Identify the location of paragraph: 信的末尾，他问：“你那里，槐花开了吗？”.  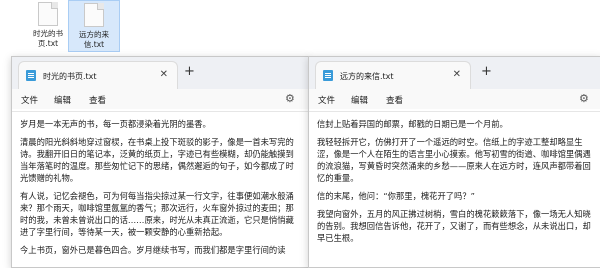
(396, 196).